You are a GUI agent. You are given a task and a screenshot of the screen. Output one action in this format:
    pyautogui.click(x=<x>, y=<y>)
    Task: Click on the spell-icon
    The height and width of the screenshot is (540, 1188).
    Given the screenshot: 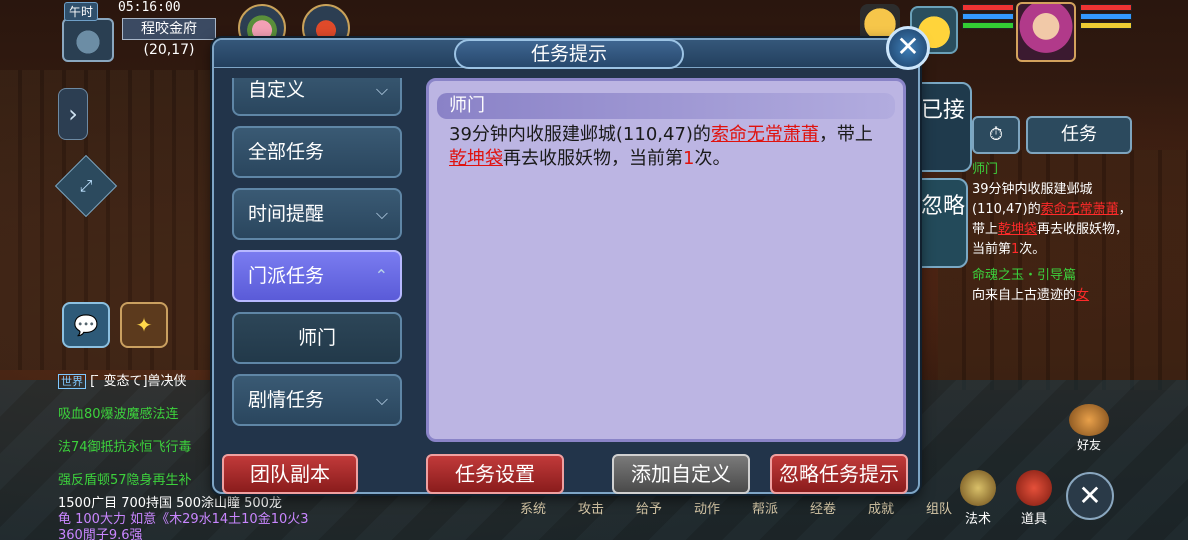 What is the action you would take?
    pyautogui.click(x=978, y=488)
    